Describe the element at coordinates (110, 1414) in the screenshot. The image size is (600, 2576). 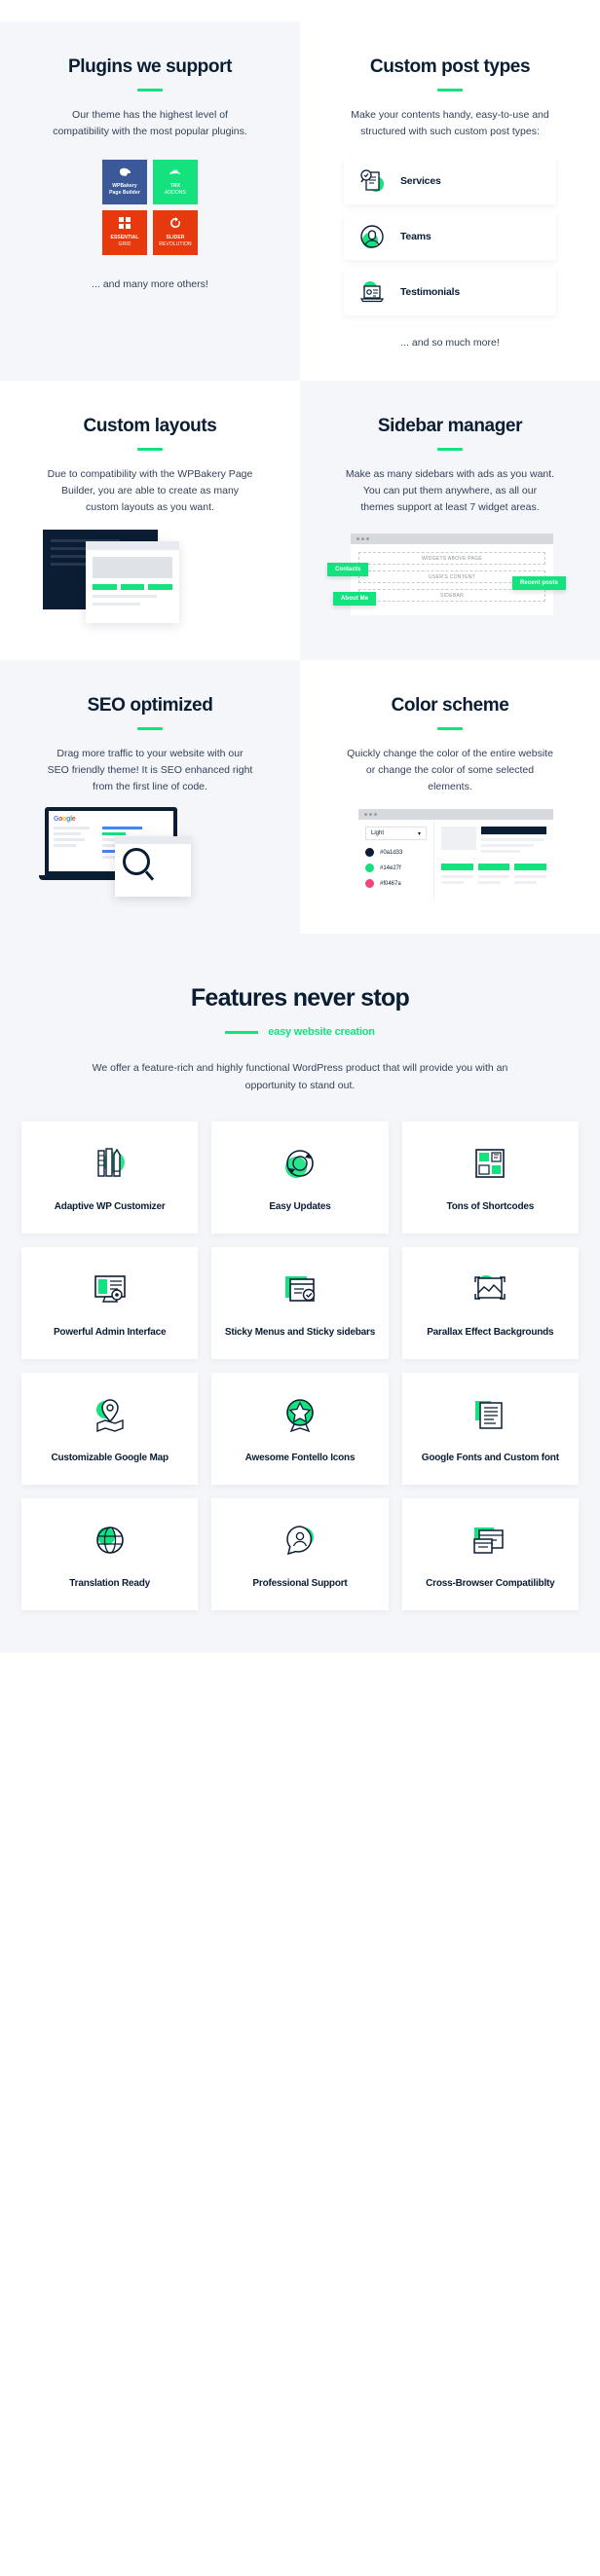
I see `map-pin-icon` at that location.